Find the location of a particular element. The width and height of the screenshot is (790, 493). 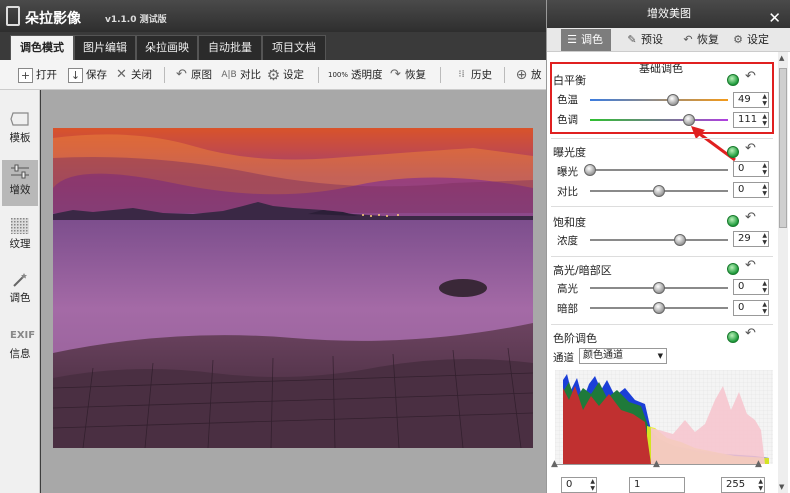

tint-label: 色调 is located at coordinates (567, 120).